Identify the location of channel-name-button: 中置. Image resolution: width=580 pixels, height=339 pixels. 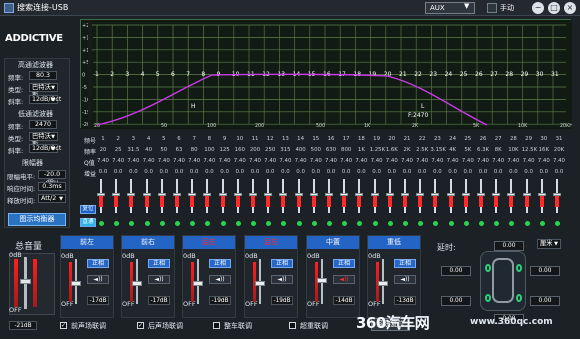
(333, 242).